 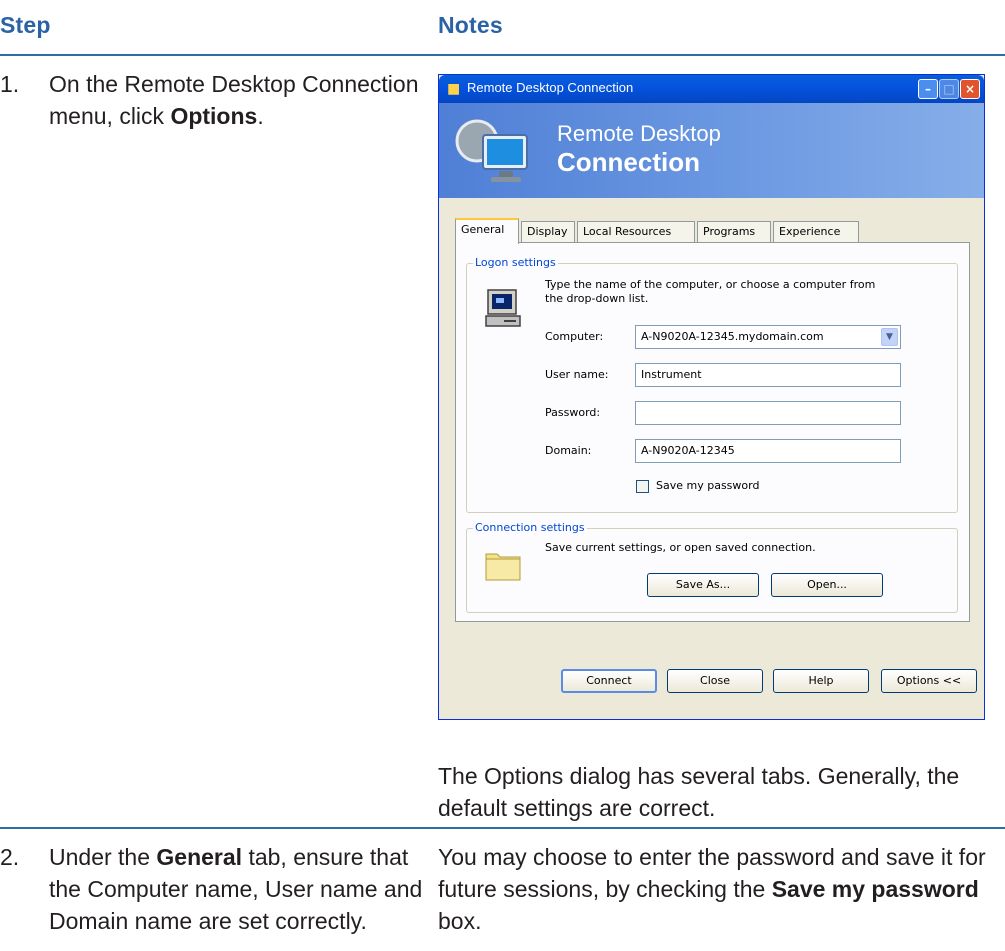 What do you see at coordinates (597, 298) in the screenshot?
I see `logon-description-line-2: the drop-down list.` at bounding box center [597, 298].